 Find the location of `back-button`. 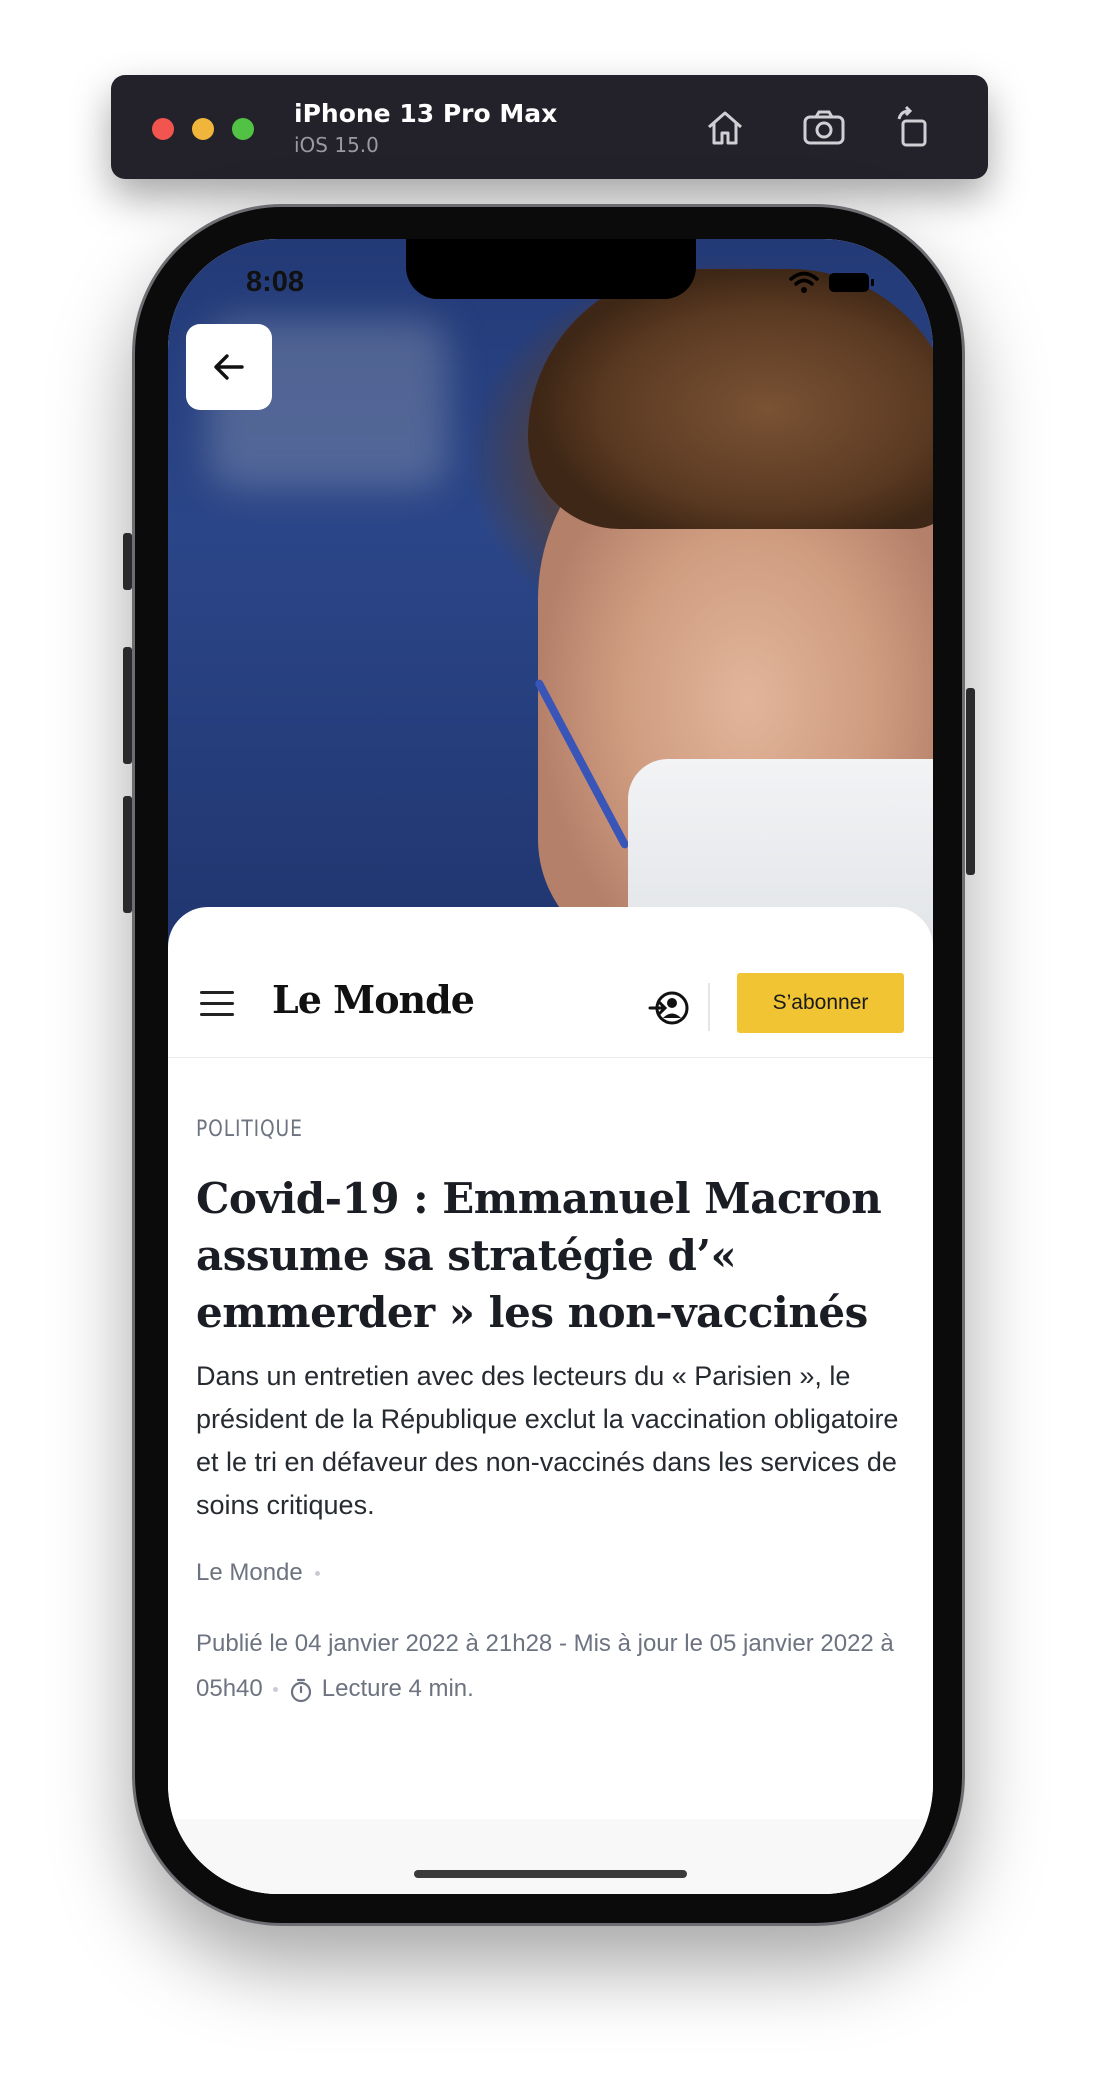

back-button is located at coordinates (229, 367).